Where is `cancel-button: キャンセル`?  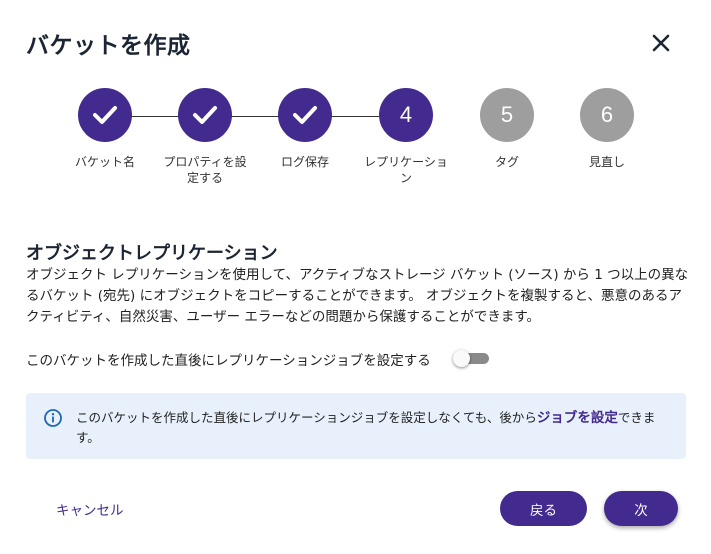
cancel-button: キャンセル is located at coordinates (90, 509).